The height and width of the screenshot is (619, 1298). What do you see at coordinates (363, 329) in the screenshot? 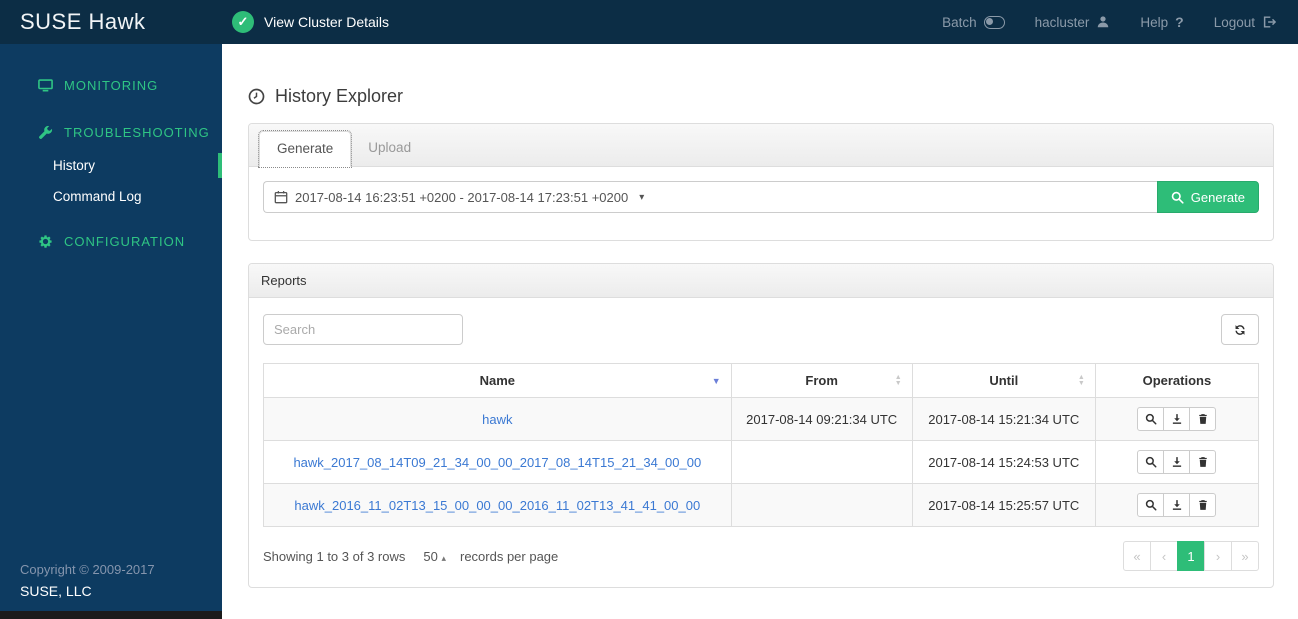
I see `search-input` at bounding box center [363, 329].